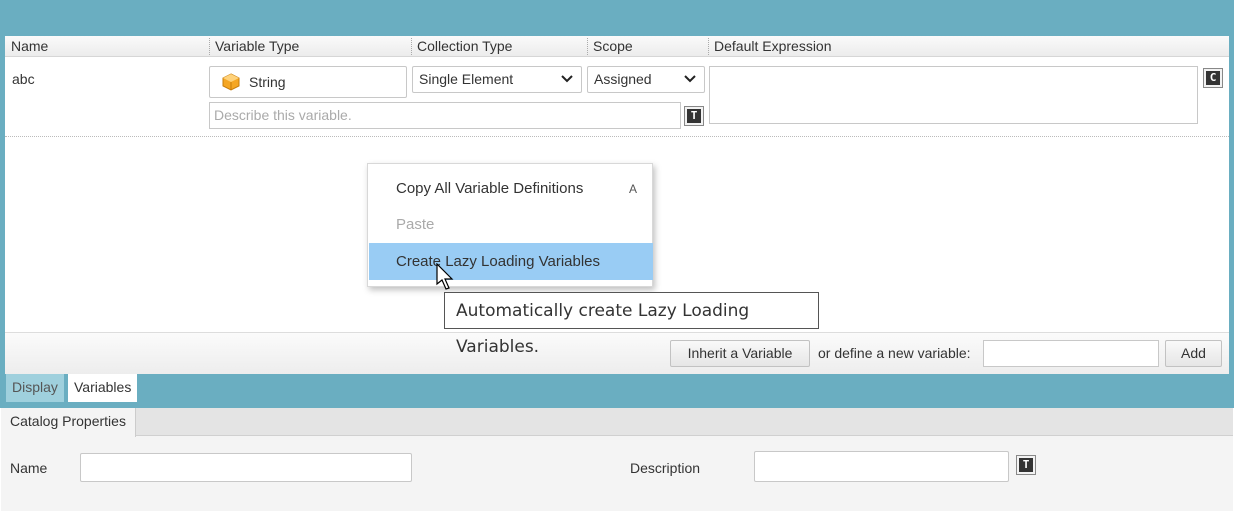  I want to click on inherit-variable-button: Inherit a Variable, so click(740, 353).